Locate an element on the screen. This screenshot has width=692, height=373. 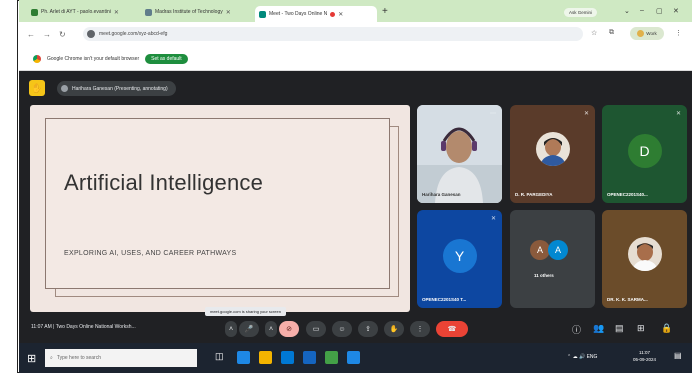
url-text: meet.google.com/xyz-abcd-efg is located at coordinates (133, 34).